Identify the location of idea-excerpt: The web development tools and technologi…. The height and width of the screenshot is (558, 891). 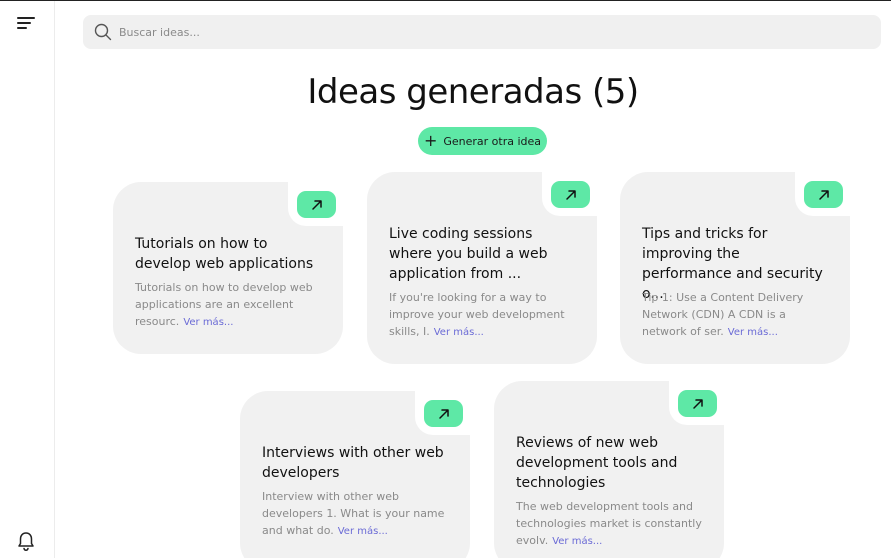
(609, 523).